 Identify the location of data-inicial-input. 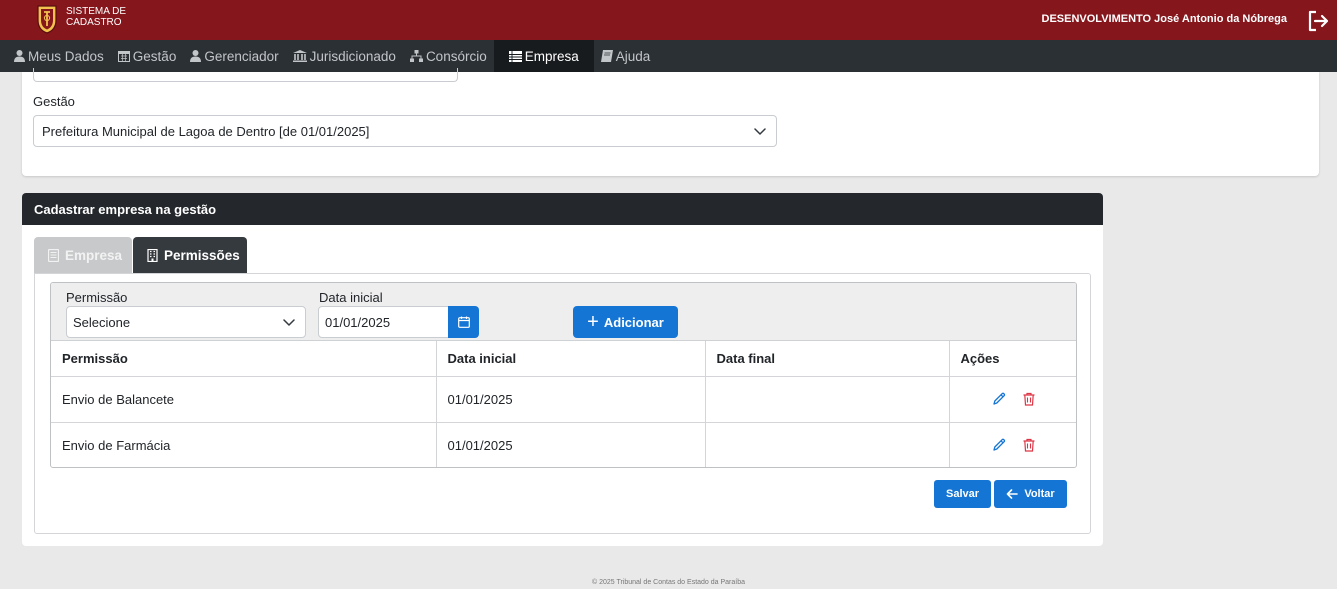
(383, 322).